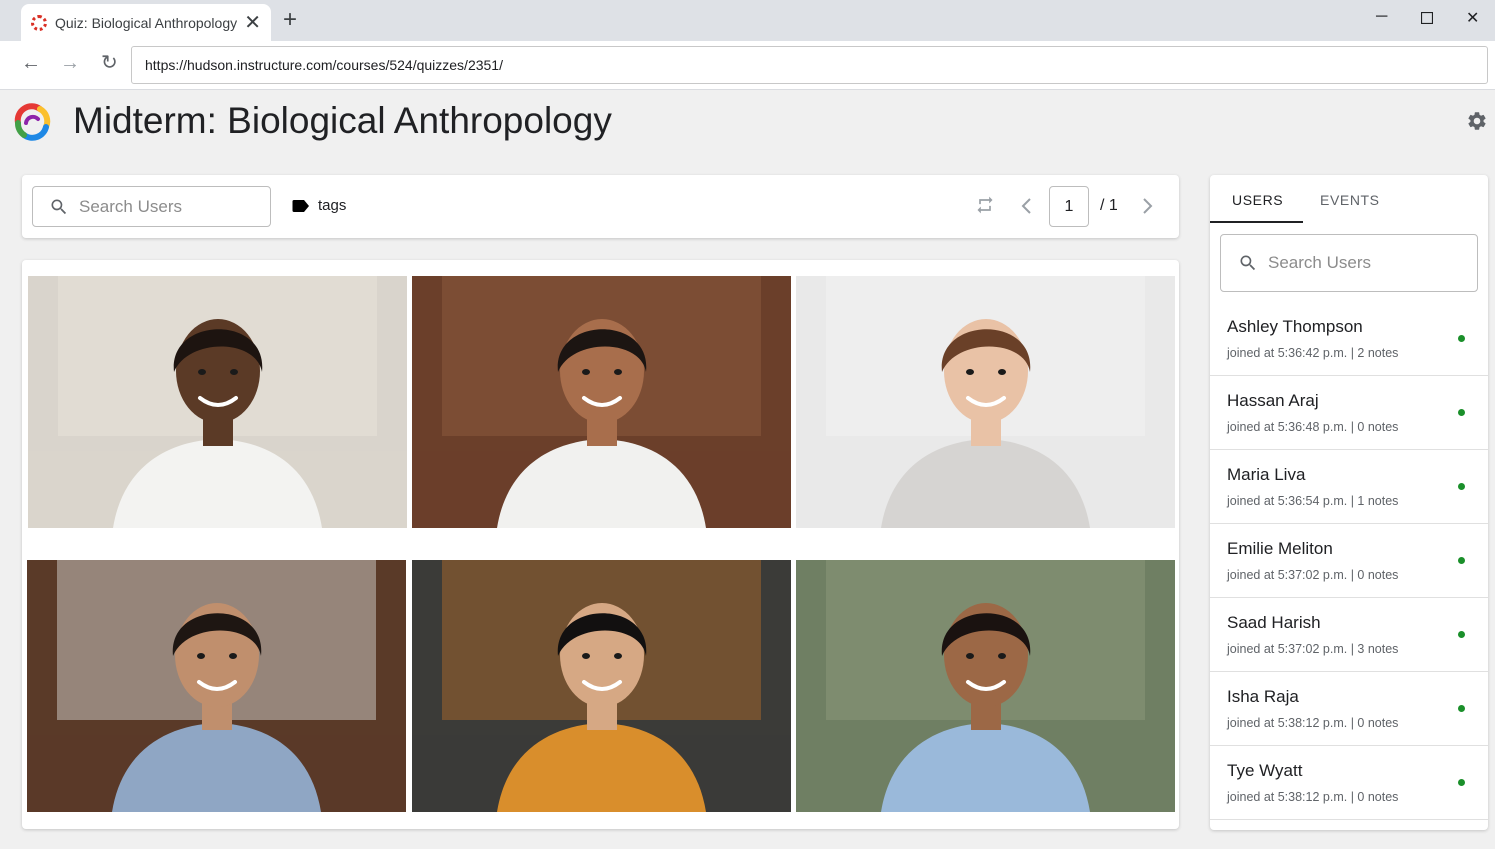 This screenshot has width=1495, height=849. Describe the element at coordinates (1027, 208) in the screenshot. I see `previous-page-icon` at that location.